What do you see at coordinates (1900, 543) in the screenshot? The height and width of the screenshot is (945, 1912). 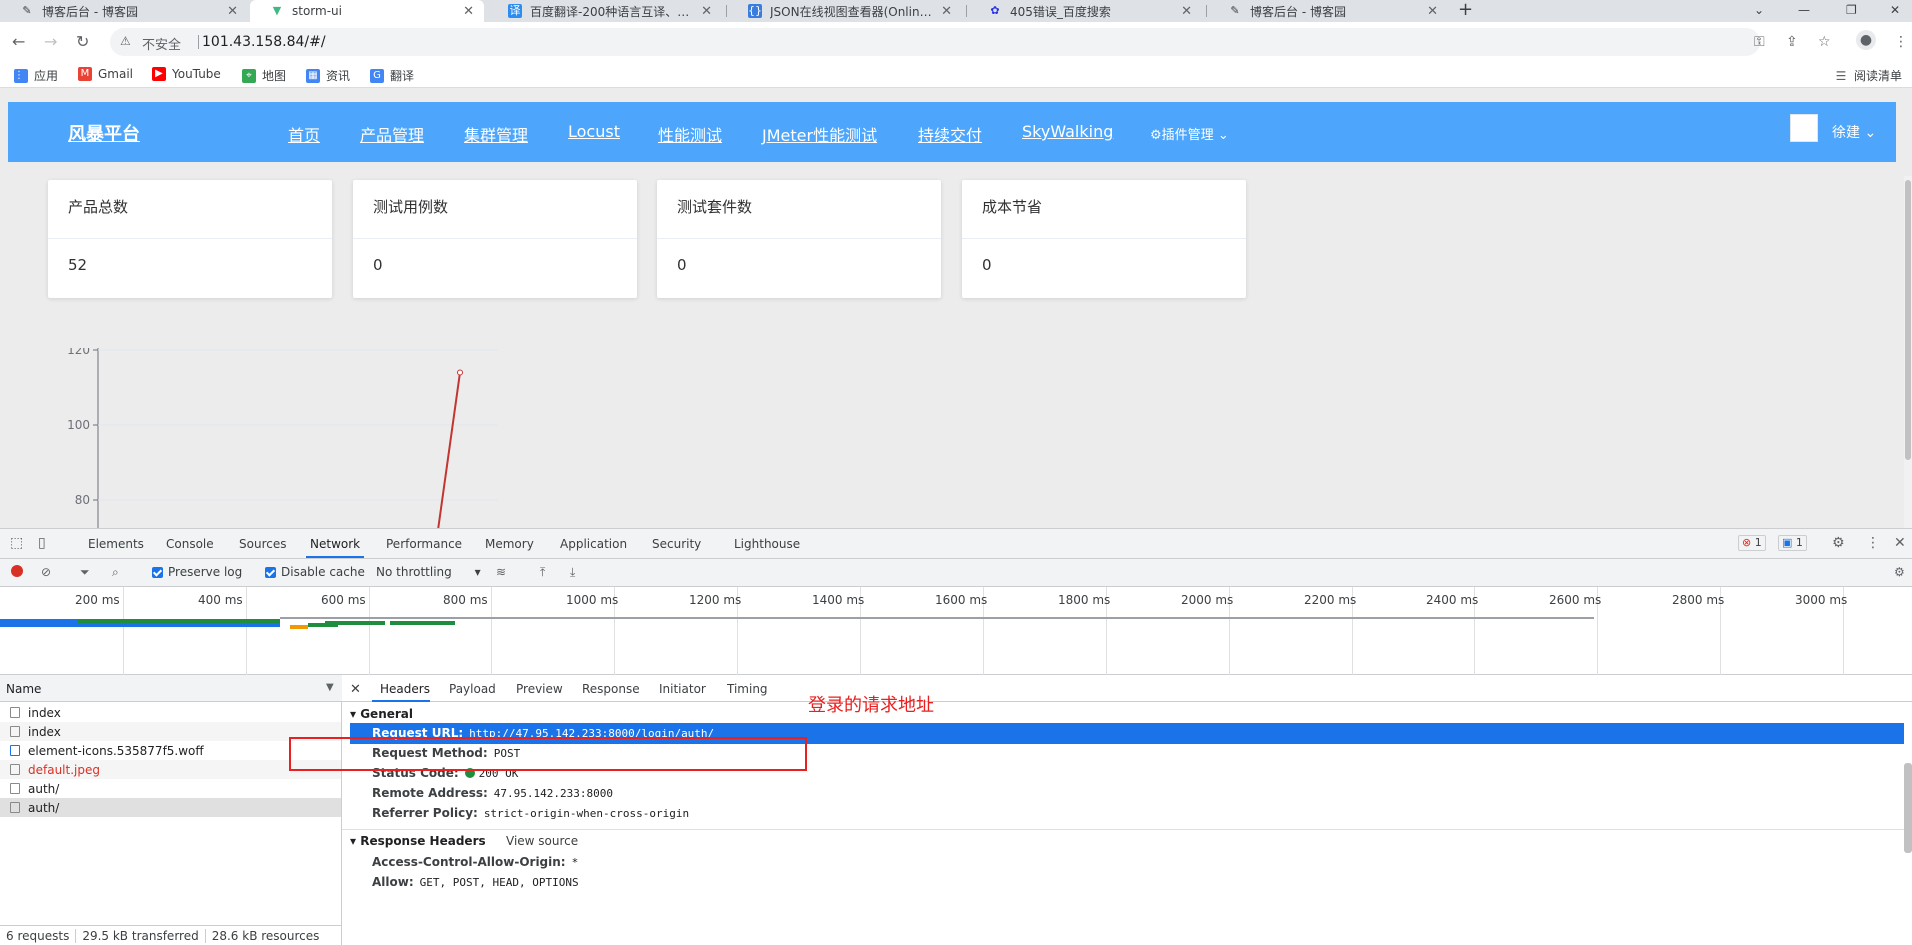 I see `close-devtools-icon: ✕` at bounding box center [1900, 543].